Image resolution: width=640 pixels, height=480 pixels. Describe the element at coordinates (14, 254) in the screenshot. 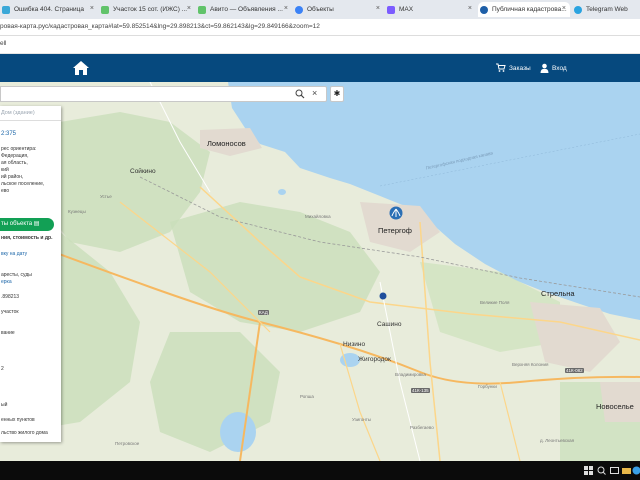

I see `date-statement-link: вку на дату` at that location.